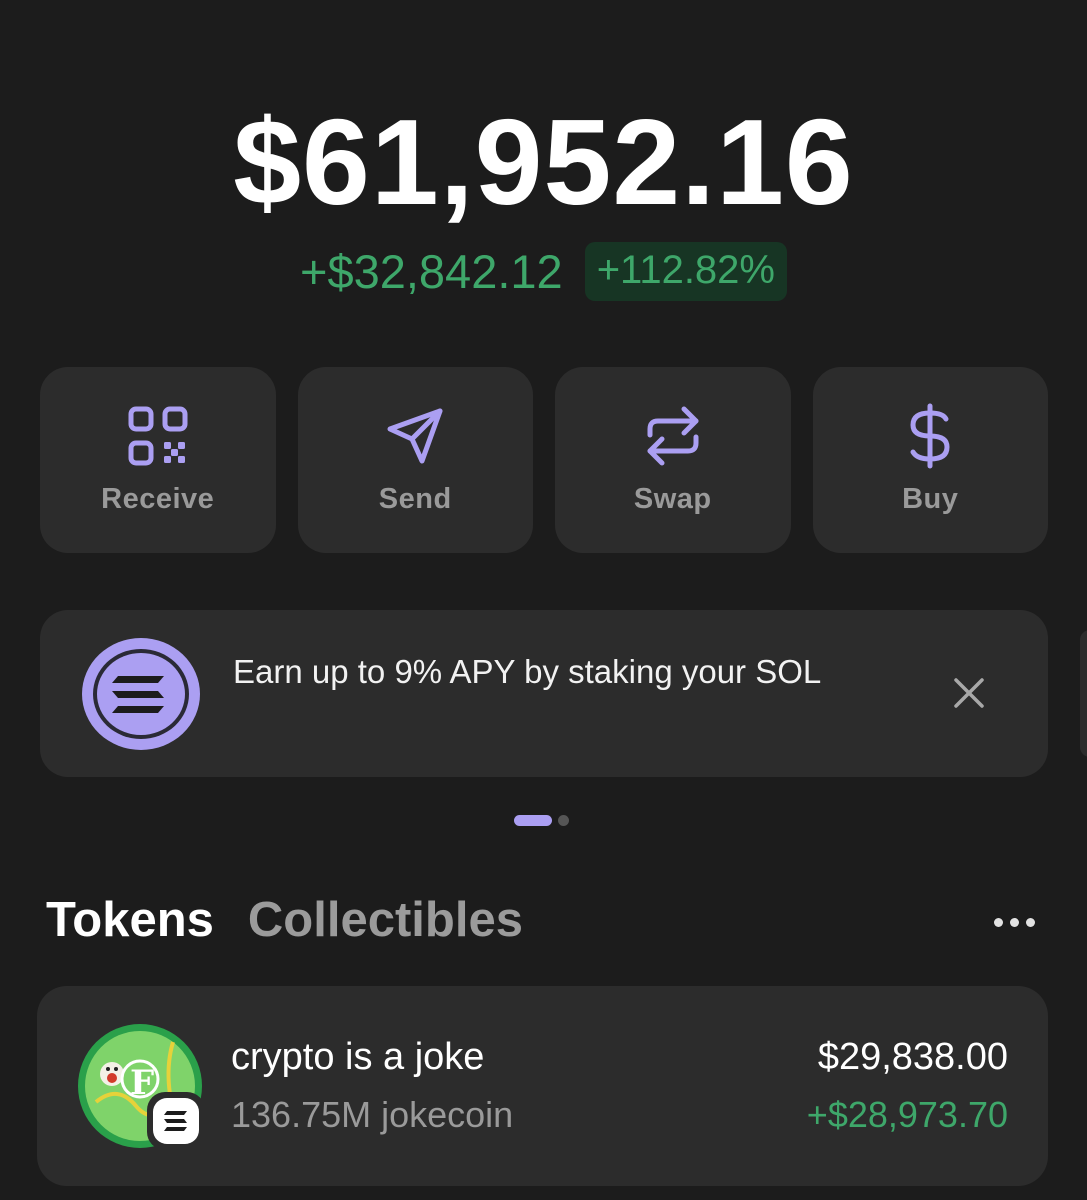  I want to click on token-value: $29,838.00, so click(912, 1057).